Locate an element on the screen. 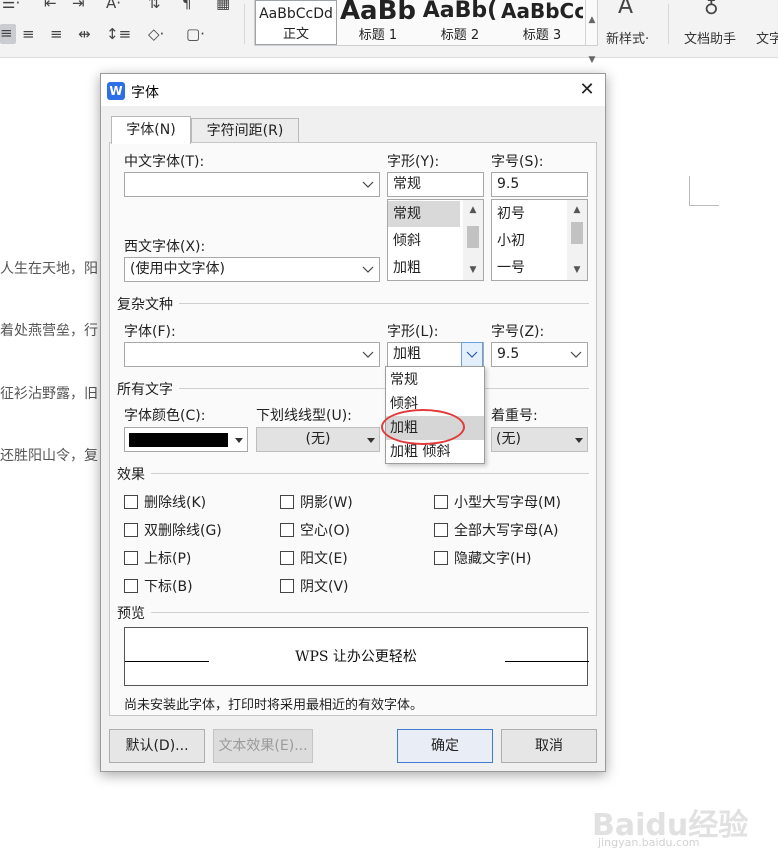 The image size is (778, 866). complex-style-combo: 加粗 is located at coordinates (435, 354).